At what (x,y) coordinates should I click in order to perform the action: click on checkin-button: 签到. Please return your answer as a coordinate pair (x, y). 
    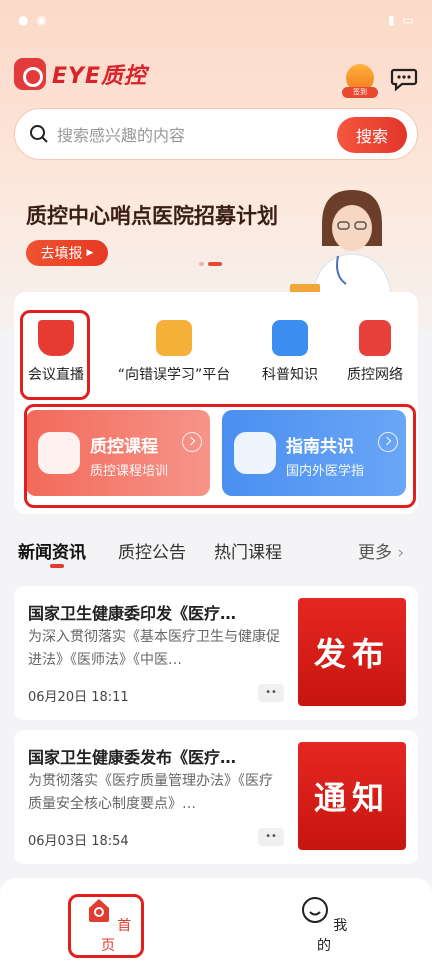
    Looking at the image, I should click on (360, 81).